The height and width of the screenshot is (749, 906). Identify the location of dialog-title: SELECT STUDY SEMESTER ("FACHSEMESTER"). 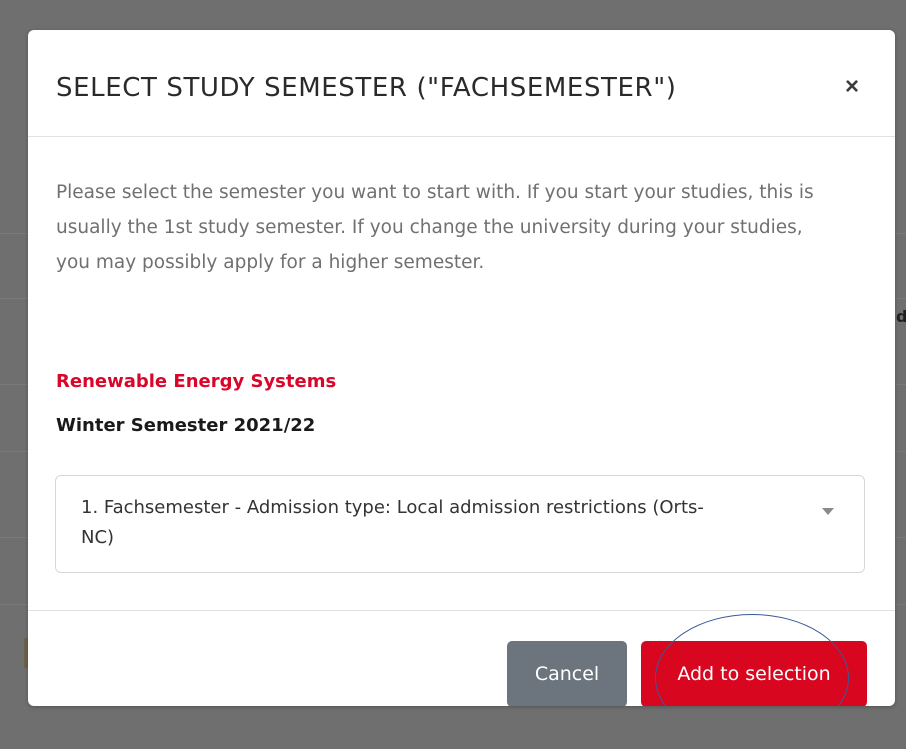
(366, 88).